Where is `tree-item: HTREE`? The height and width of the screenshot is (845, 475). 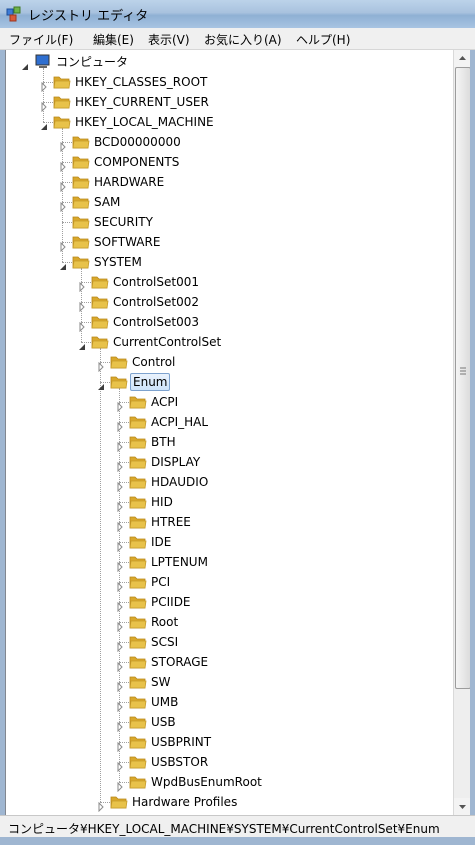
tree-item: HTREE is located at coordinates (226, 522).